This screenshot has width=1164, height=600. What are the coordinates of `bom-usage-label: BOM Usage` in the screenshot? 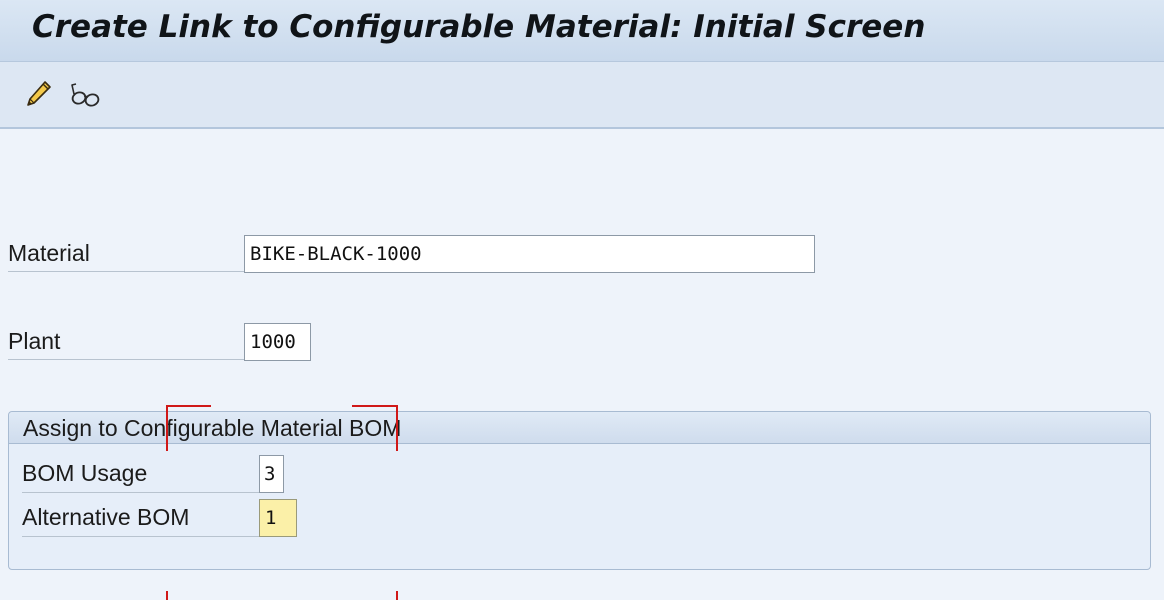 It's located at (144, 476).